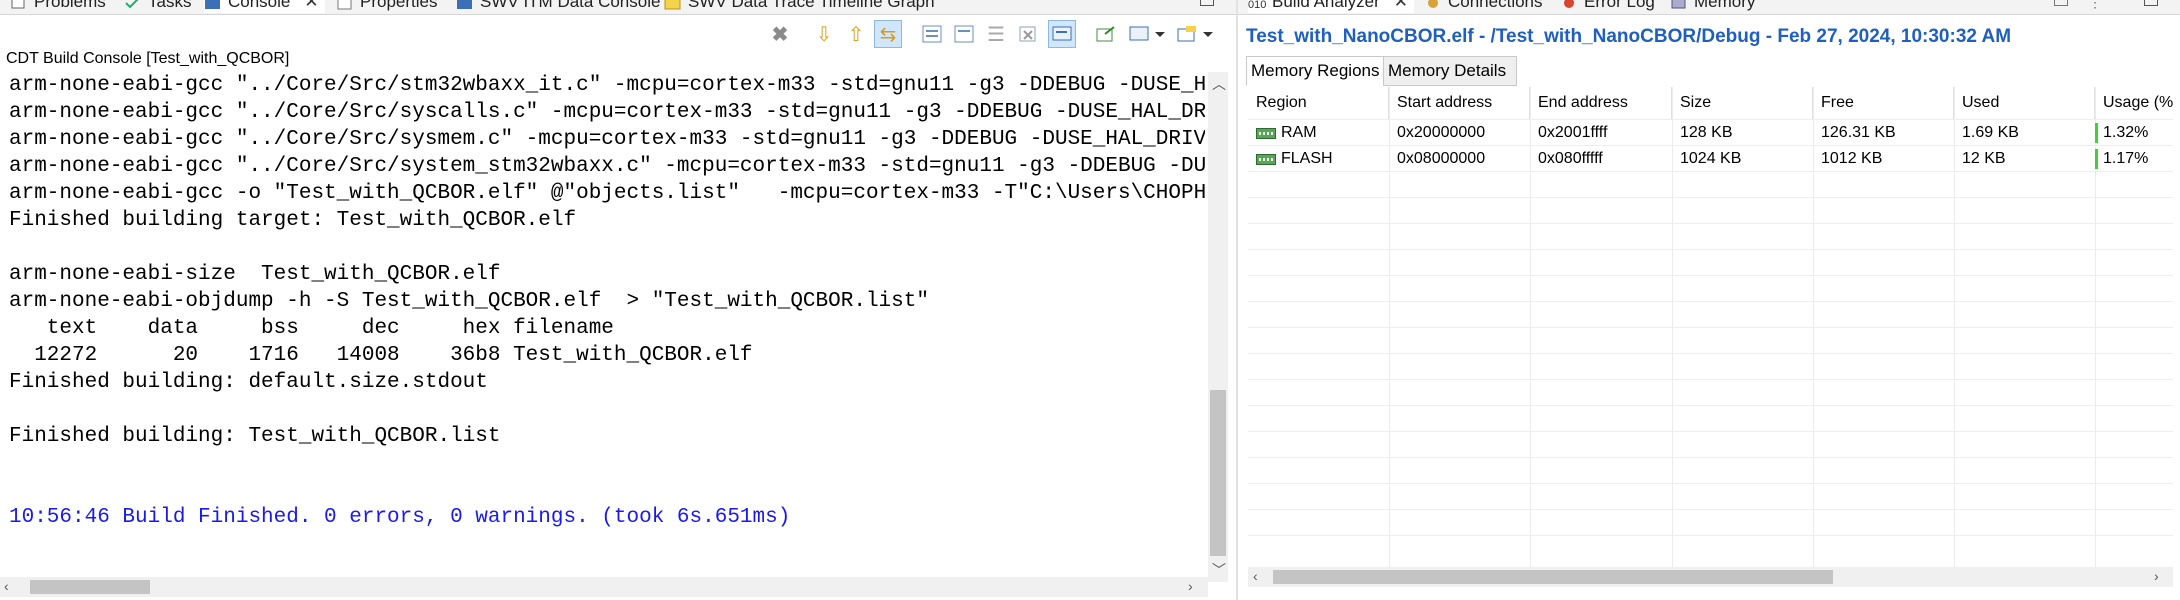 This screenshot has height=600, width=2180. Describe the element at coordinates (1062, 34) in the screenshot. I see `display-selected-console-icon` at that location.